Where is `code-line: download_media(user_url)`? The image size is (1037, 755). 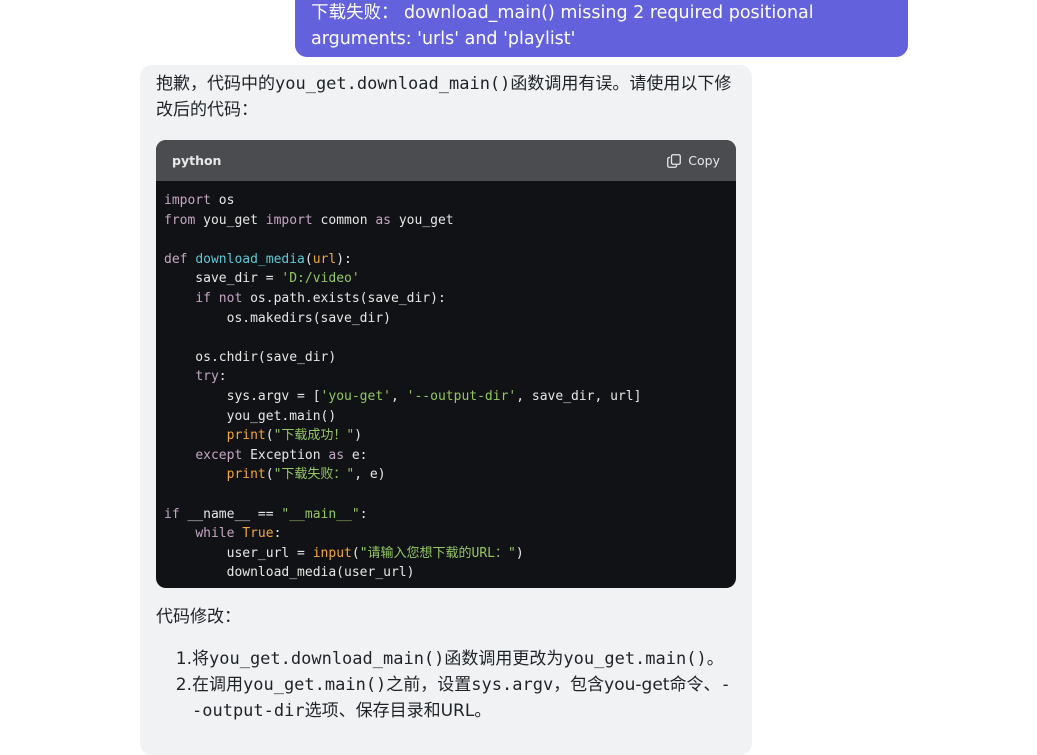 code-line: download_media(user_url) is located at coordinates (289, 573).